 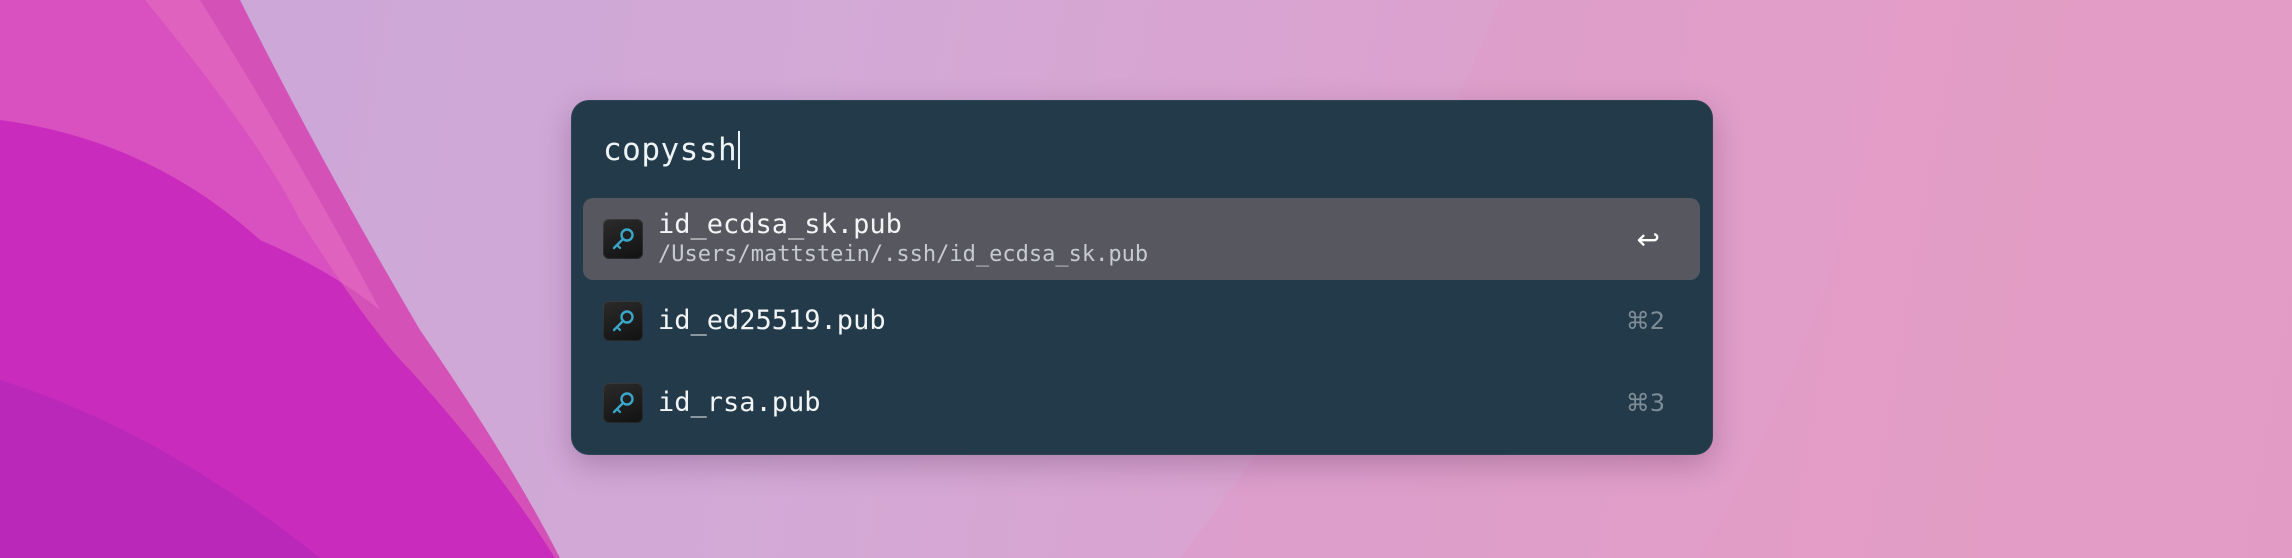 I want to click on search-query: copyssh, so click(x=670, y=150).